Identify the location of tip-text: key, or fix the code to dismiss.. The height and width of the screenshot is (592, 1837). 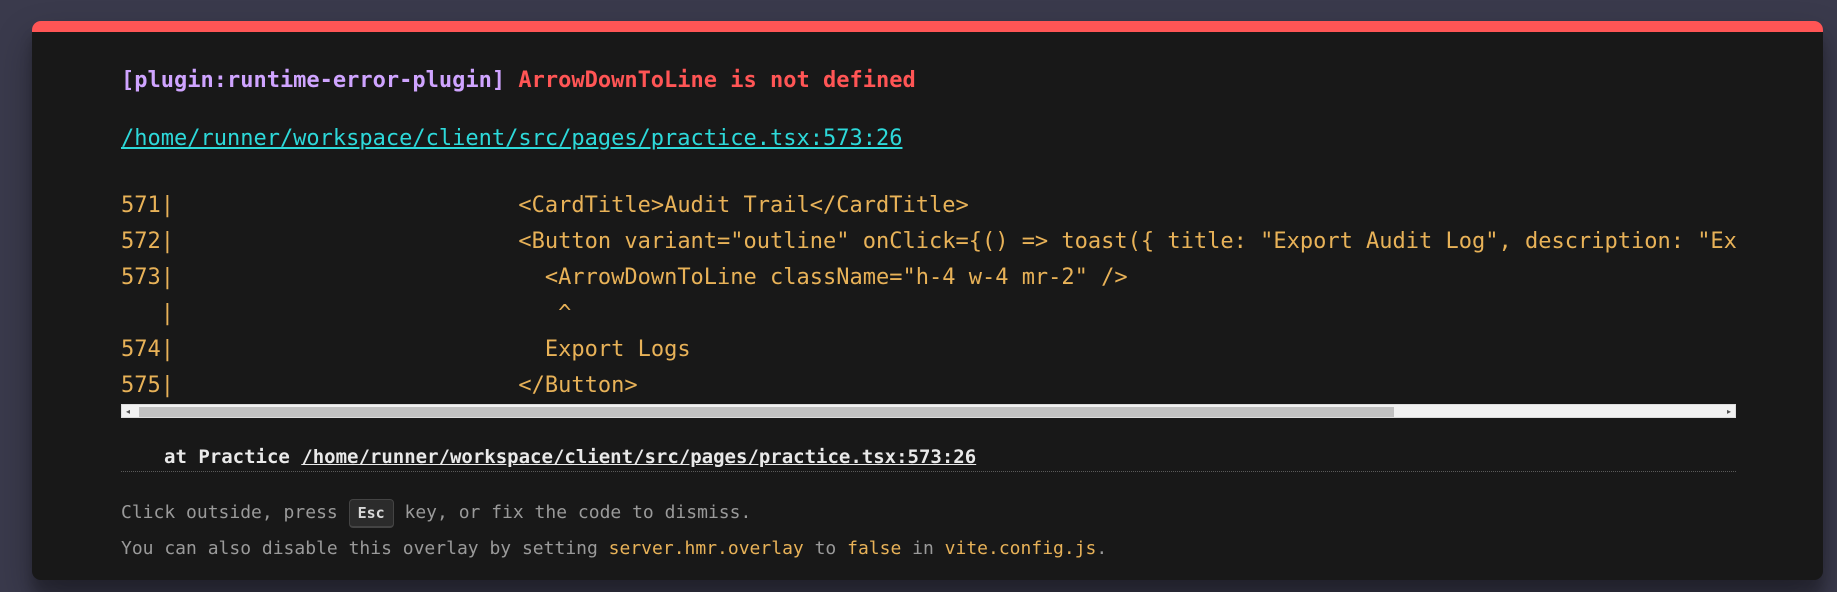
(572, 512).